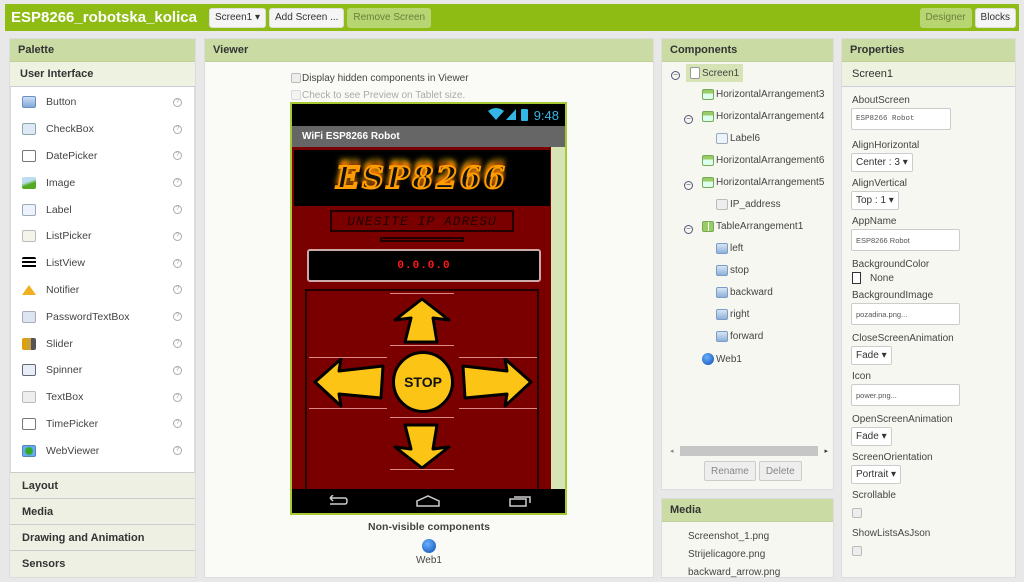 The height and width of the screenshot is (582, 1024). I want to click on palette-item-spinner: Spinner?, so click(102, 370).